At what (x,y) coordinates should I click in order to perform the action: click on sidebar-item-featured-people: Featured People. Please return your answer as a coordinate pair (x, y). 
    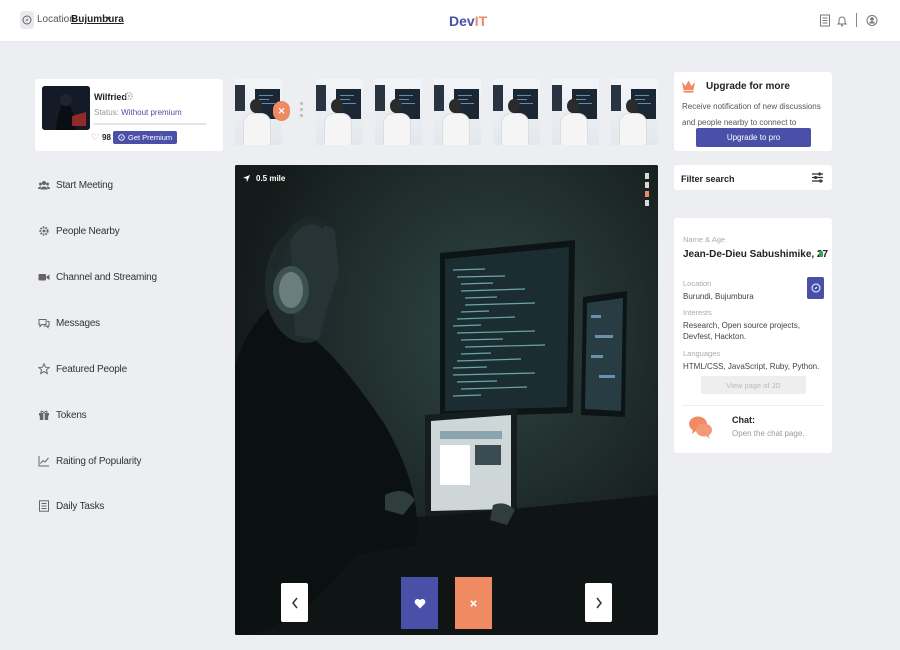
    Looking at the image, I should click on (82, 369).